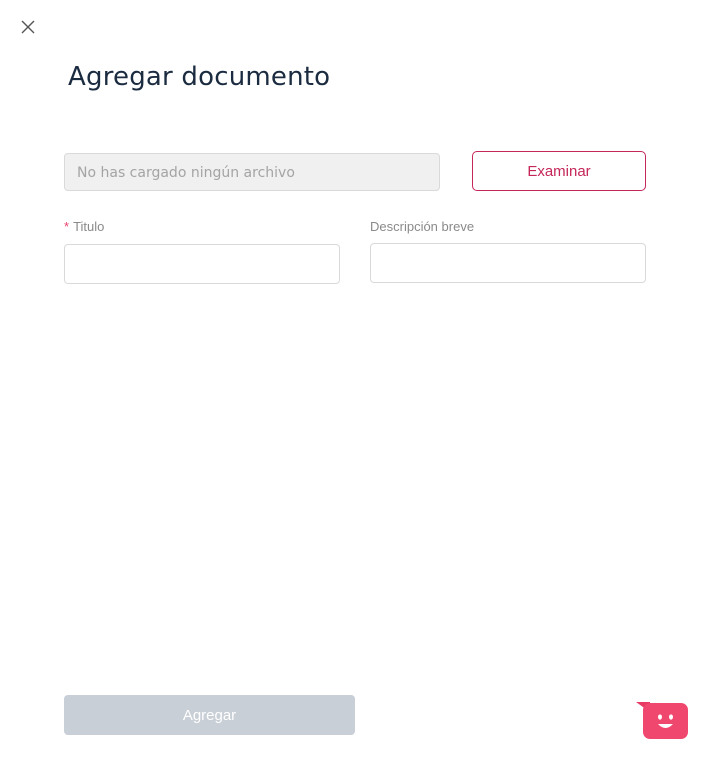 The width and height of the screenshot is (710, 769). I want to click on add-button: Agregar, so click(209, 715).